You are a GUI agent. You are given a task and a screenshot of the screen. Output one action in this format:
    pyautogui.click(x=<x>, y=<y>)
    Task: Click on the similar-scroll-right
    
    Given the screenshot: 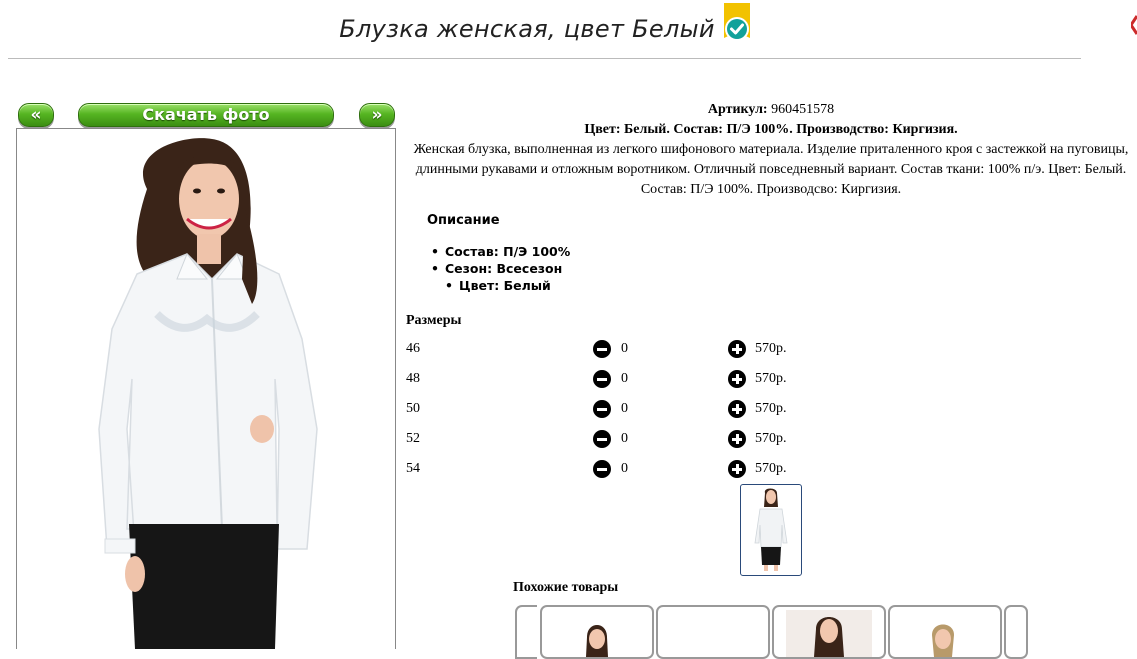 What is the action you would take?
    pyautogui.click(x=1016, y=632)
    